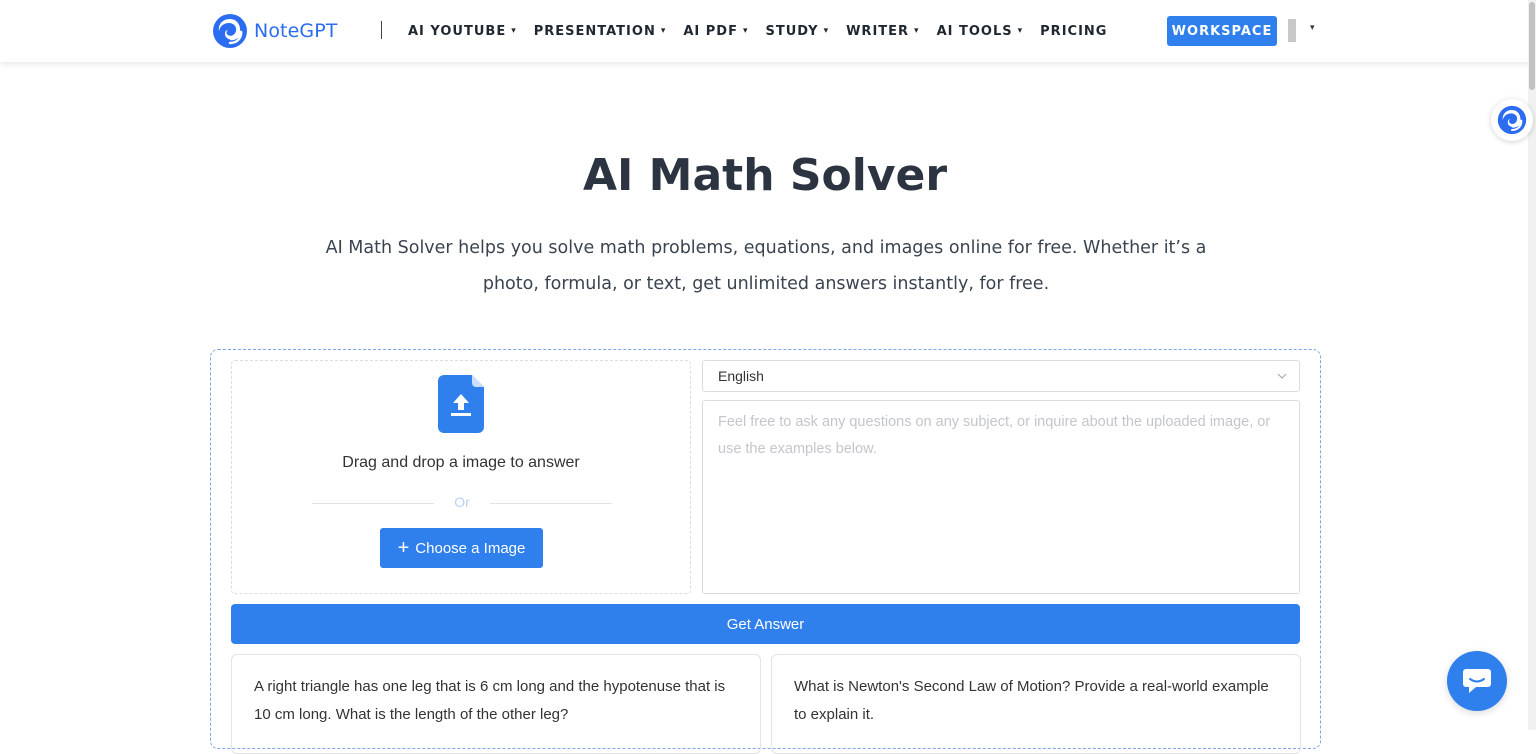 The width and height of the screenshot is (1536, 754). What do you see at coordinates (1292, 30) in the screenshot?
I see `avatar` at bounding box center [1292, 30].